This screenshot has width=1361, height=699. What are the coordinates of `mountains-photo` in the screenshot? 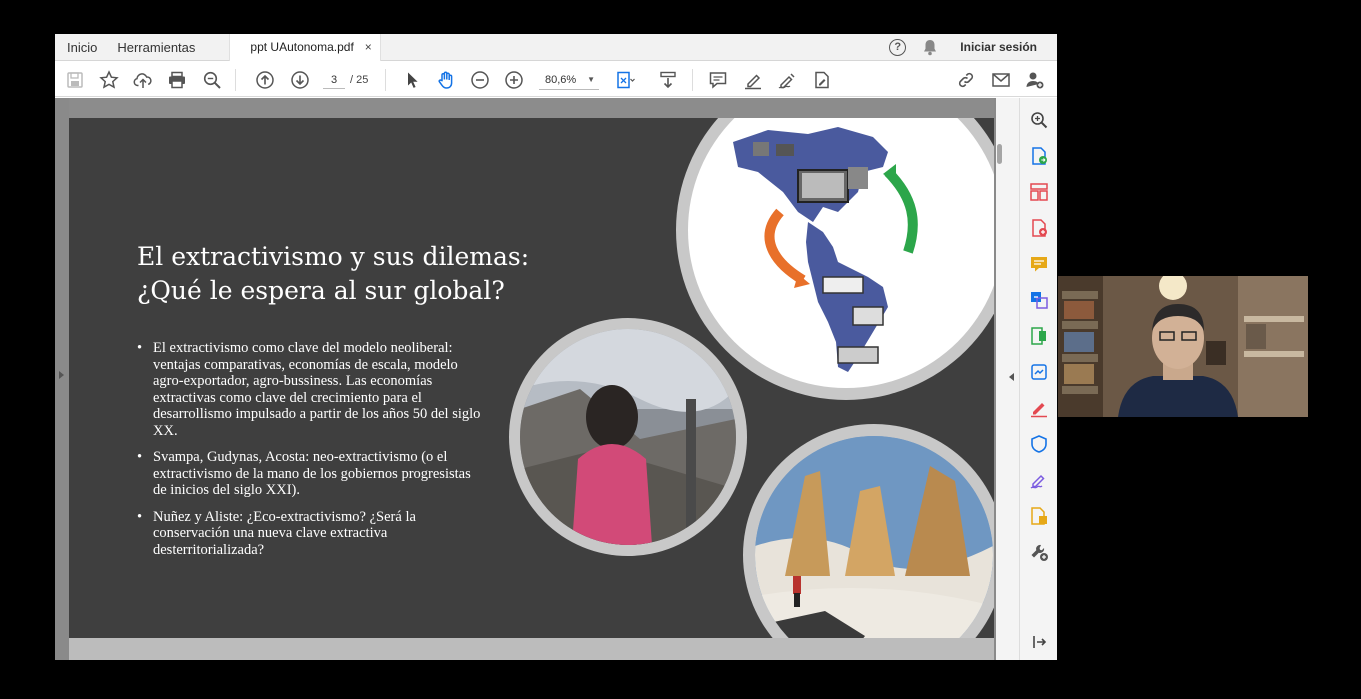 It's located at (874, 537).